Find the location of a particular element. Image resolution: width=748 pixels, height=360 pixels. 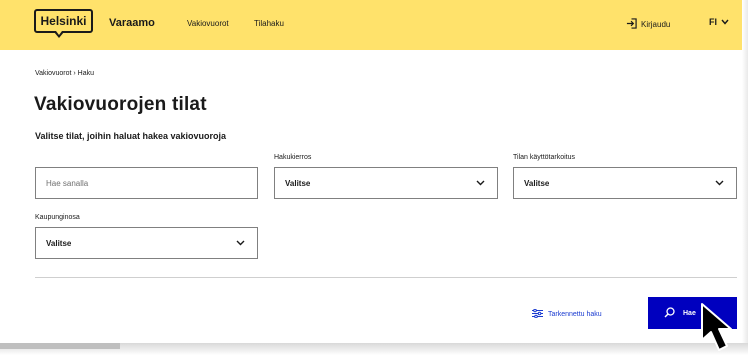

page-title: Vakiovuorojen tilat is located at coordinates (120, 104).